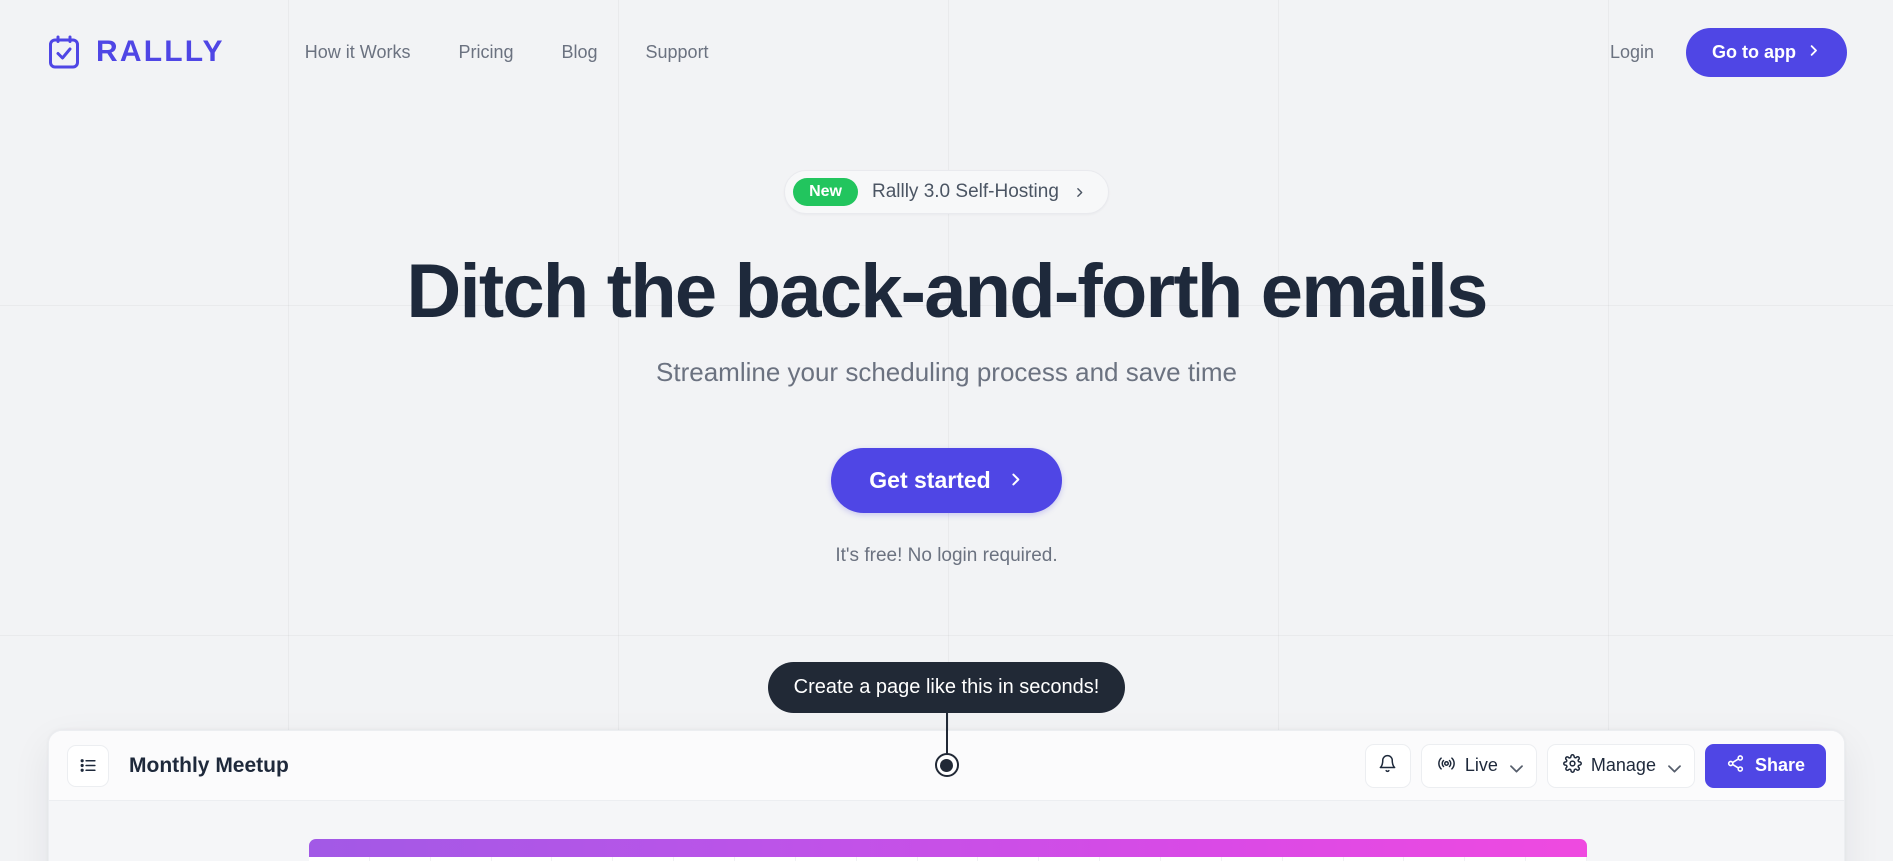  Describe the element at coordinates (946, 765) in the screenshot. I see `dot-marker-icon` at that location.